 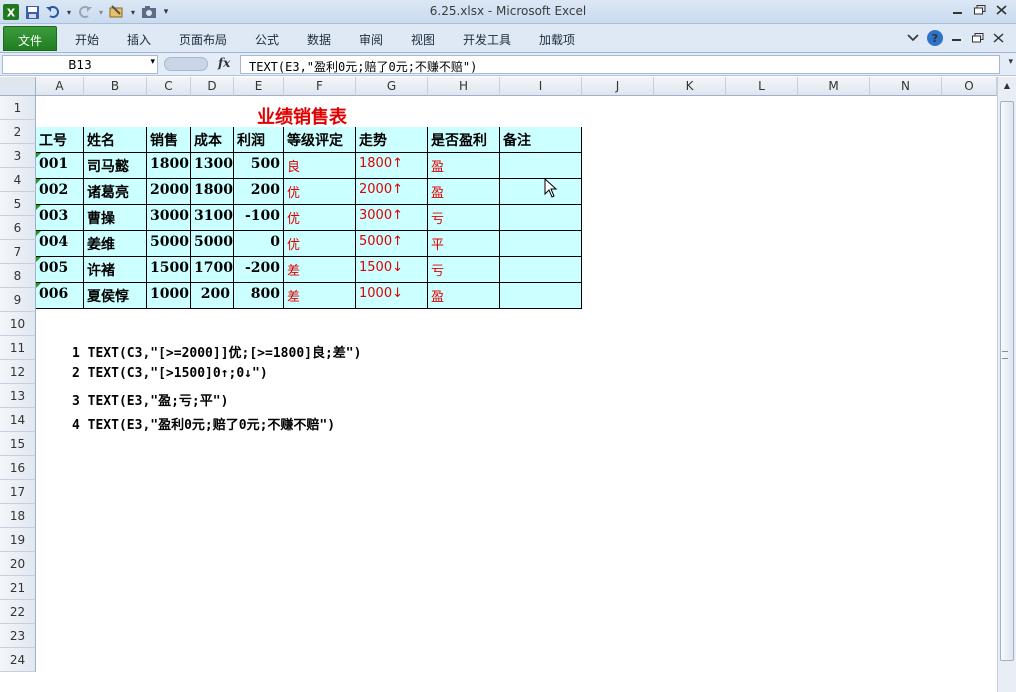 What do you see at coordinates (978, 38) in the screenshot?
I see `workbook-restore-icon` at bounding box center [978, 38].